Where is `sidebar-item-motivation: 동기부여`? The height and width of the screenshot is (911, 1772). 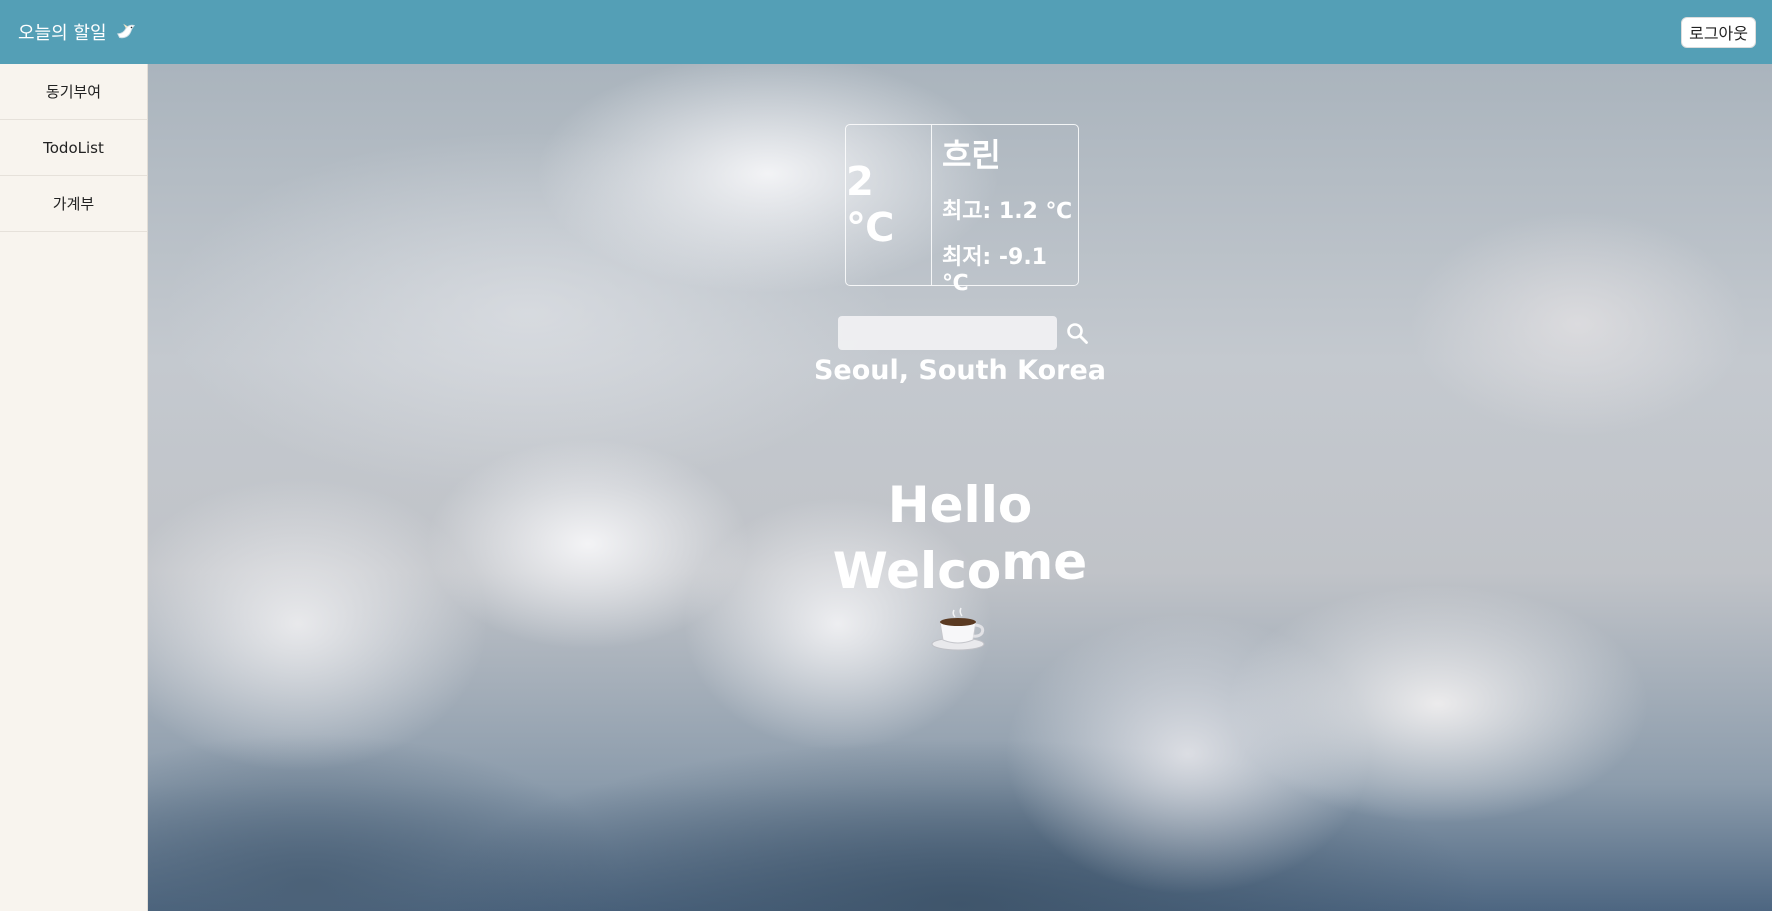 sidebar-item-motivation: 동기부여 is located at coordinates (73, 92).